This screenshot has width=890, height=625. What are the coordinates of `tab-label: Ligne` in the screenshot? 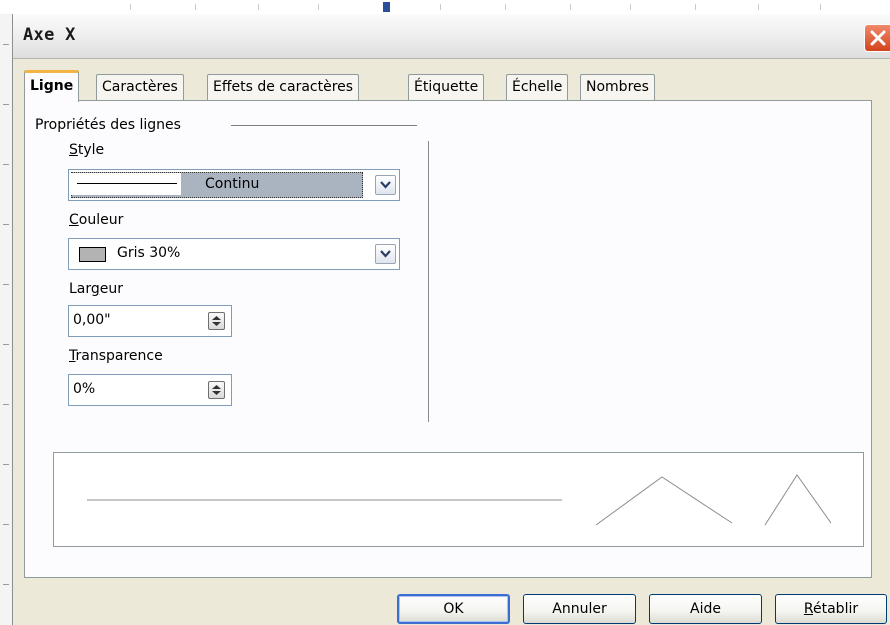 It's located at (52, 86).